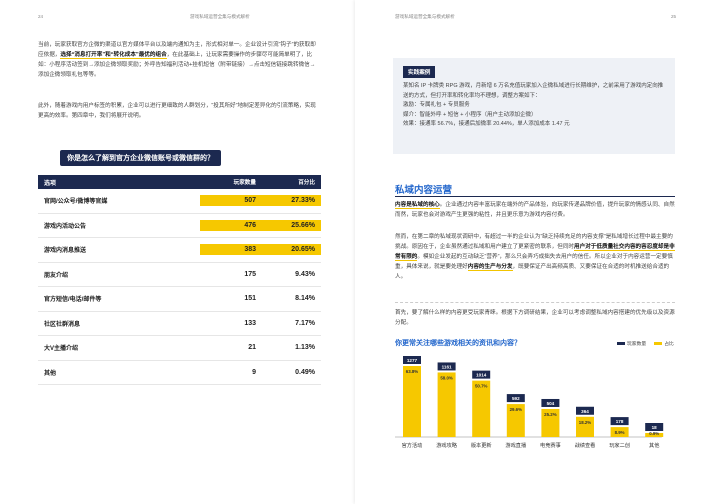  I want to click on category-label: 电竞赛事, so click(550, 445).